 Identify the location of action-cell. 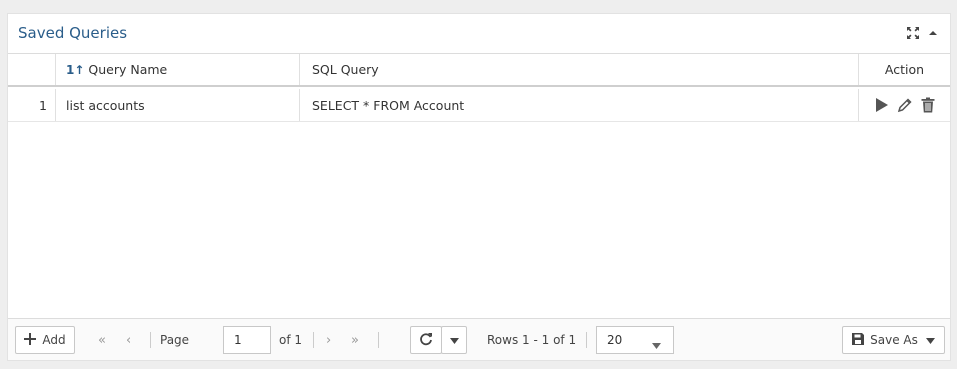
(904, 105).